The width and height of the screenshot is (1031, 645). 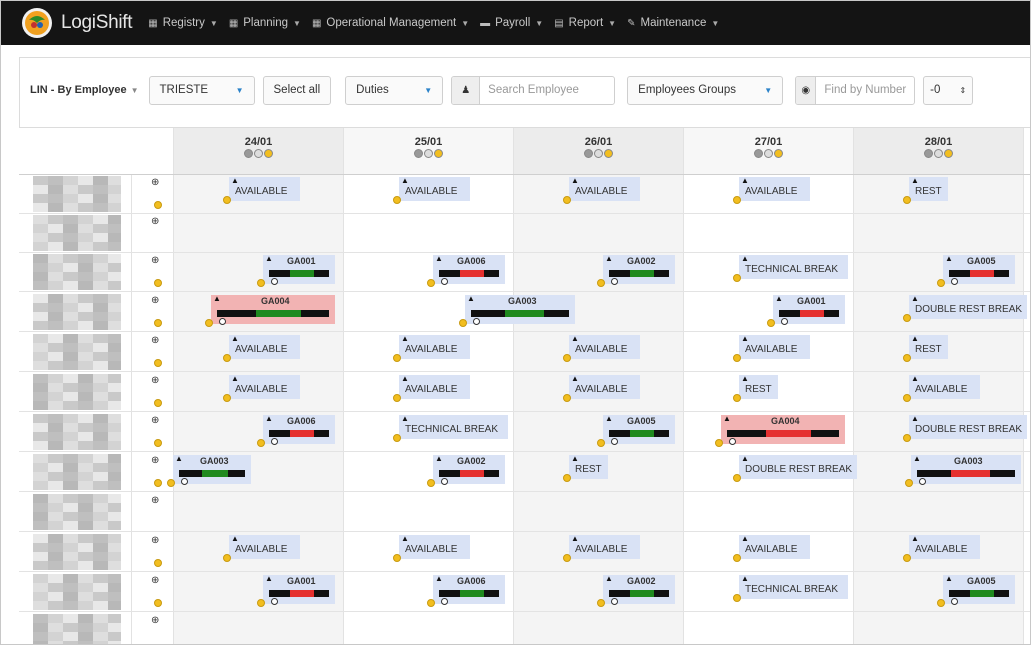 What do you see at coordinates (585, 23) in the screenshot?
I see `nav-report: ▤ Report ▼` at bounding box center [585, 23].